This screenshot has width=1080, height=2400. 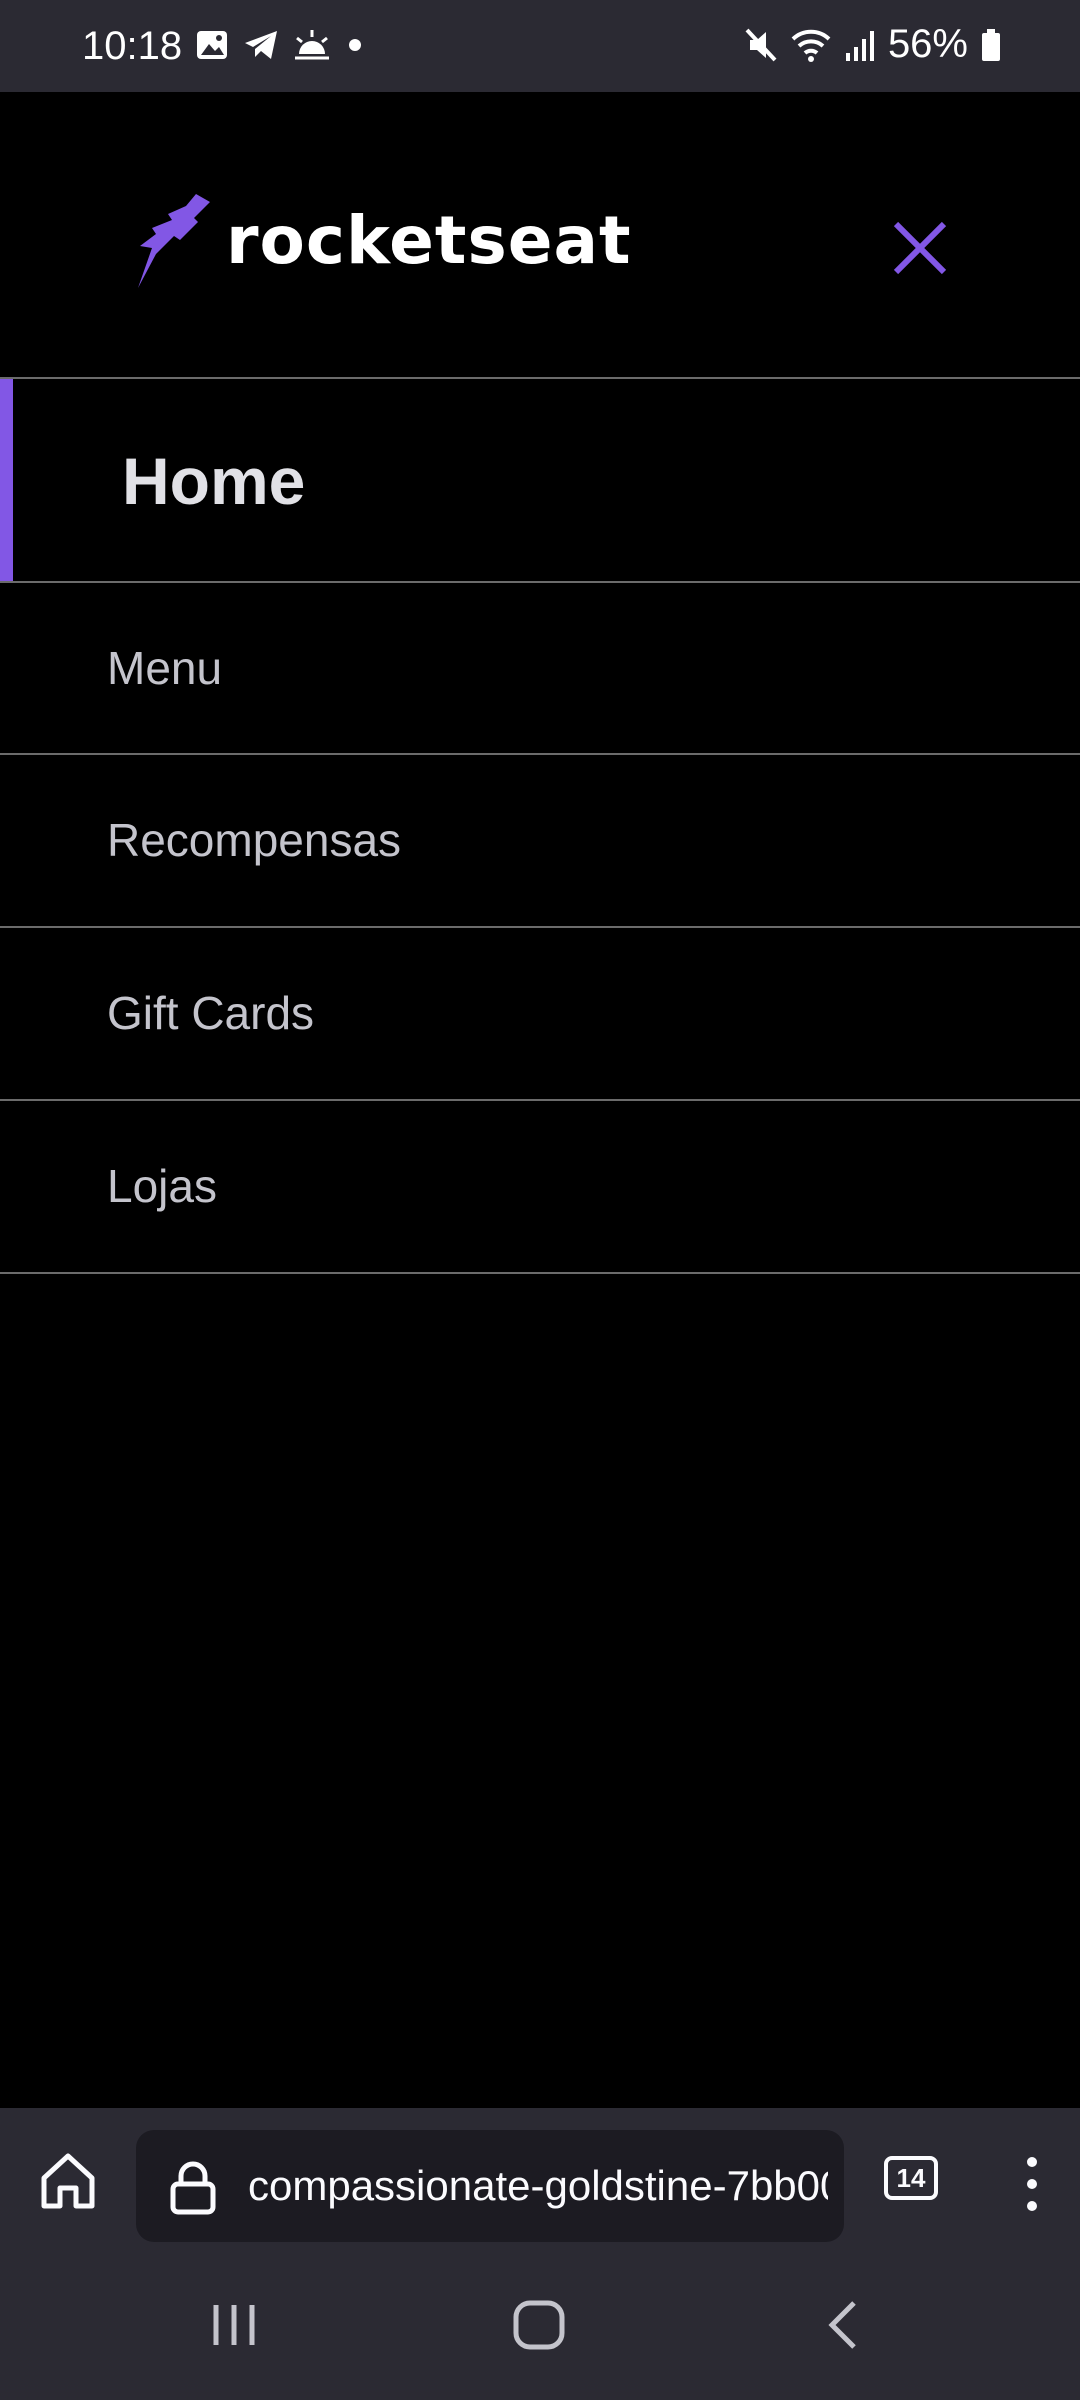 I want to click on address-bar: compassionate-goldstine-7bb00, so click(x=490, y=2186).